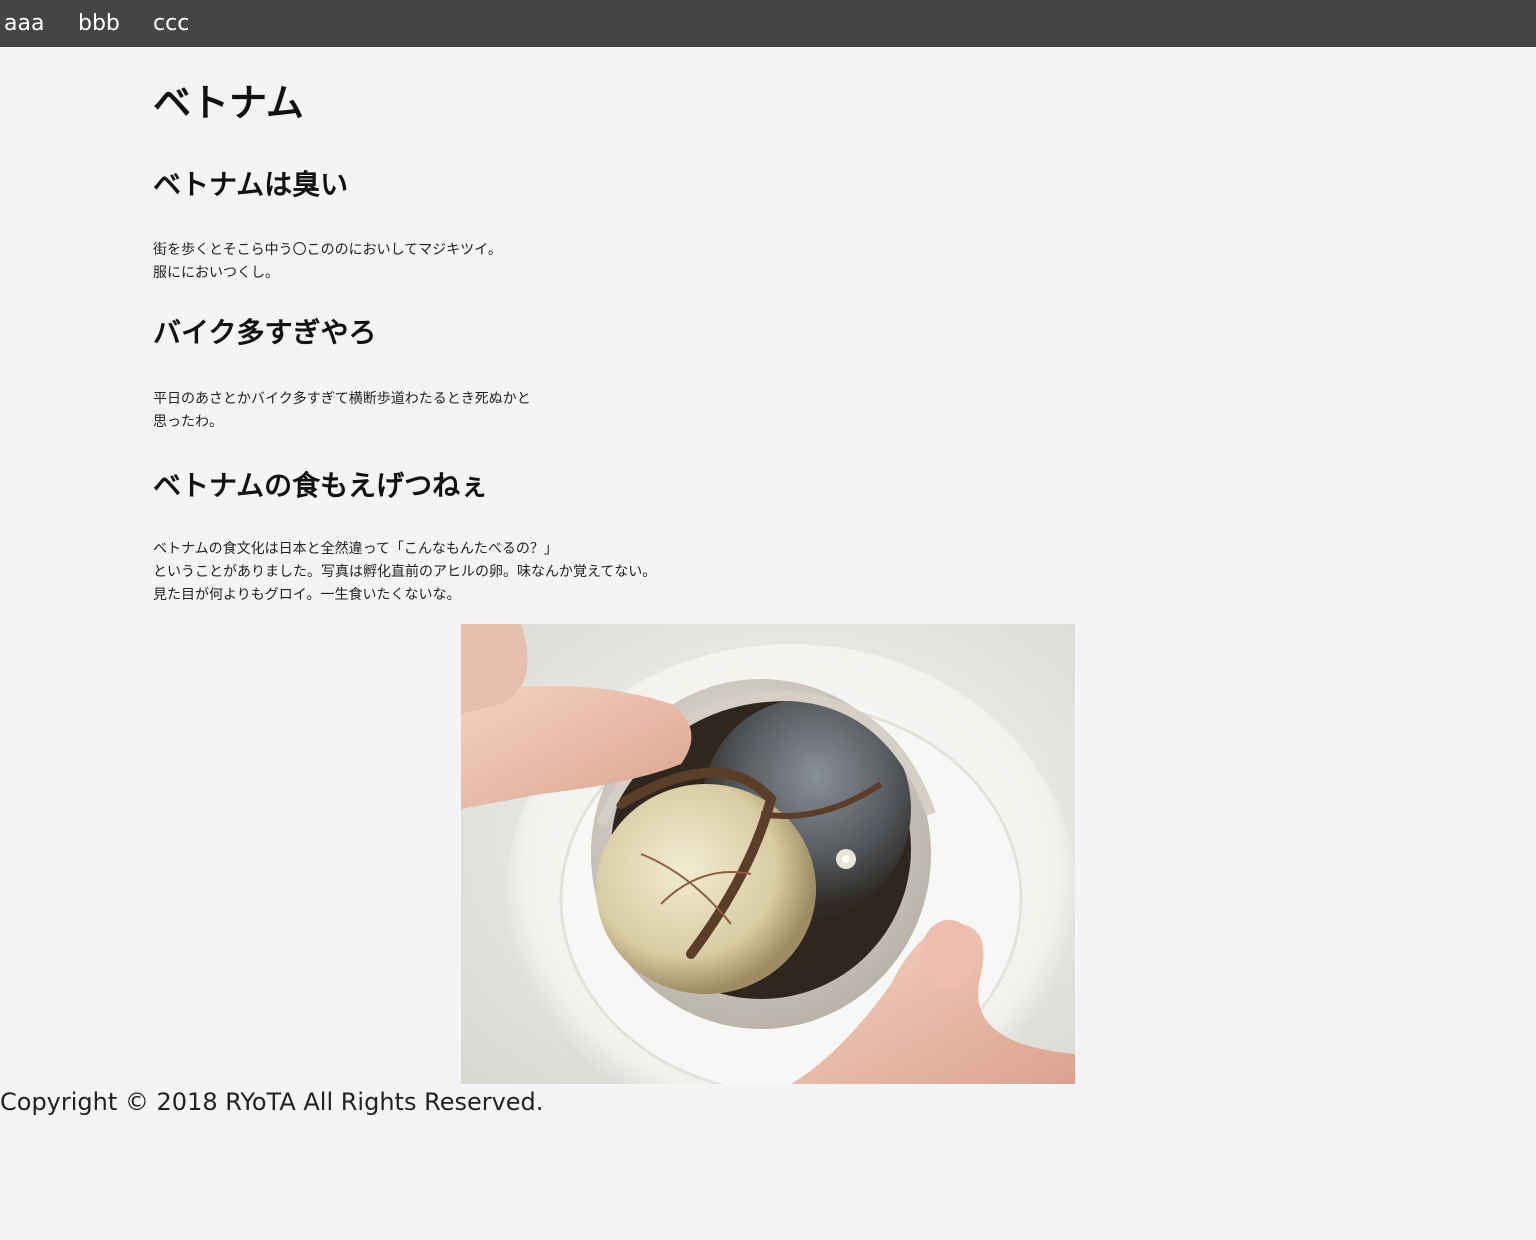 This screenshot has height=1240, width=1536. What do you see at coordinates (99, 23) in the screenshot?
I see `nav-link-bbb: bbb` at bounding box center [99, 23].